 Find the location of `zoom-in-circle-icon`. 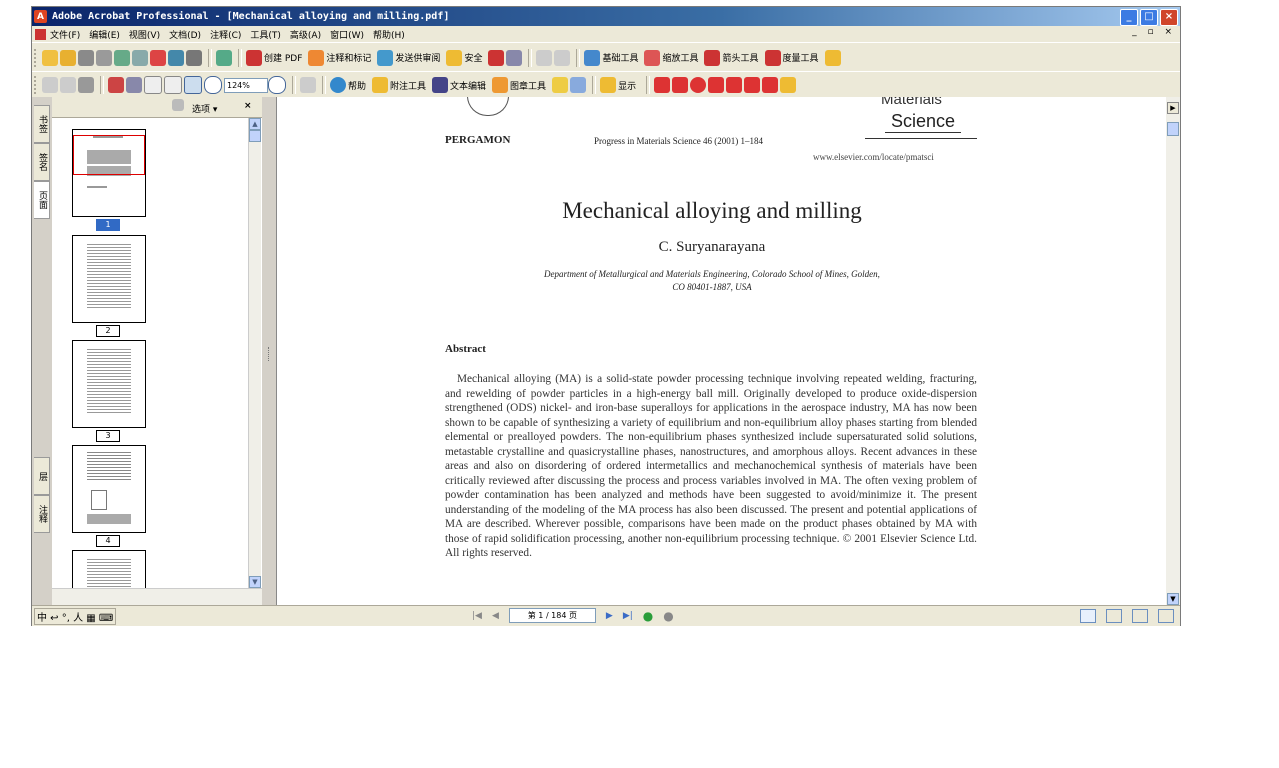

zoom-in-circle-icon is located at coordinates (277, 85).